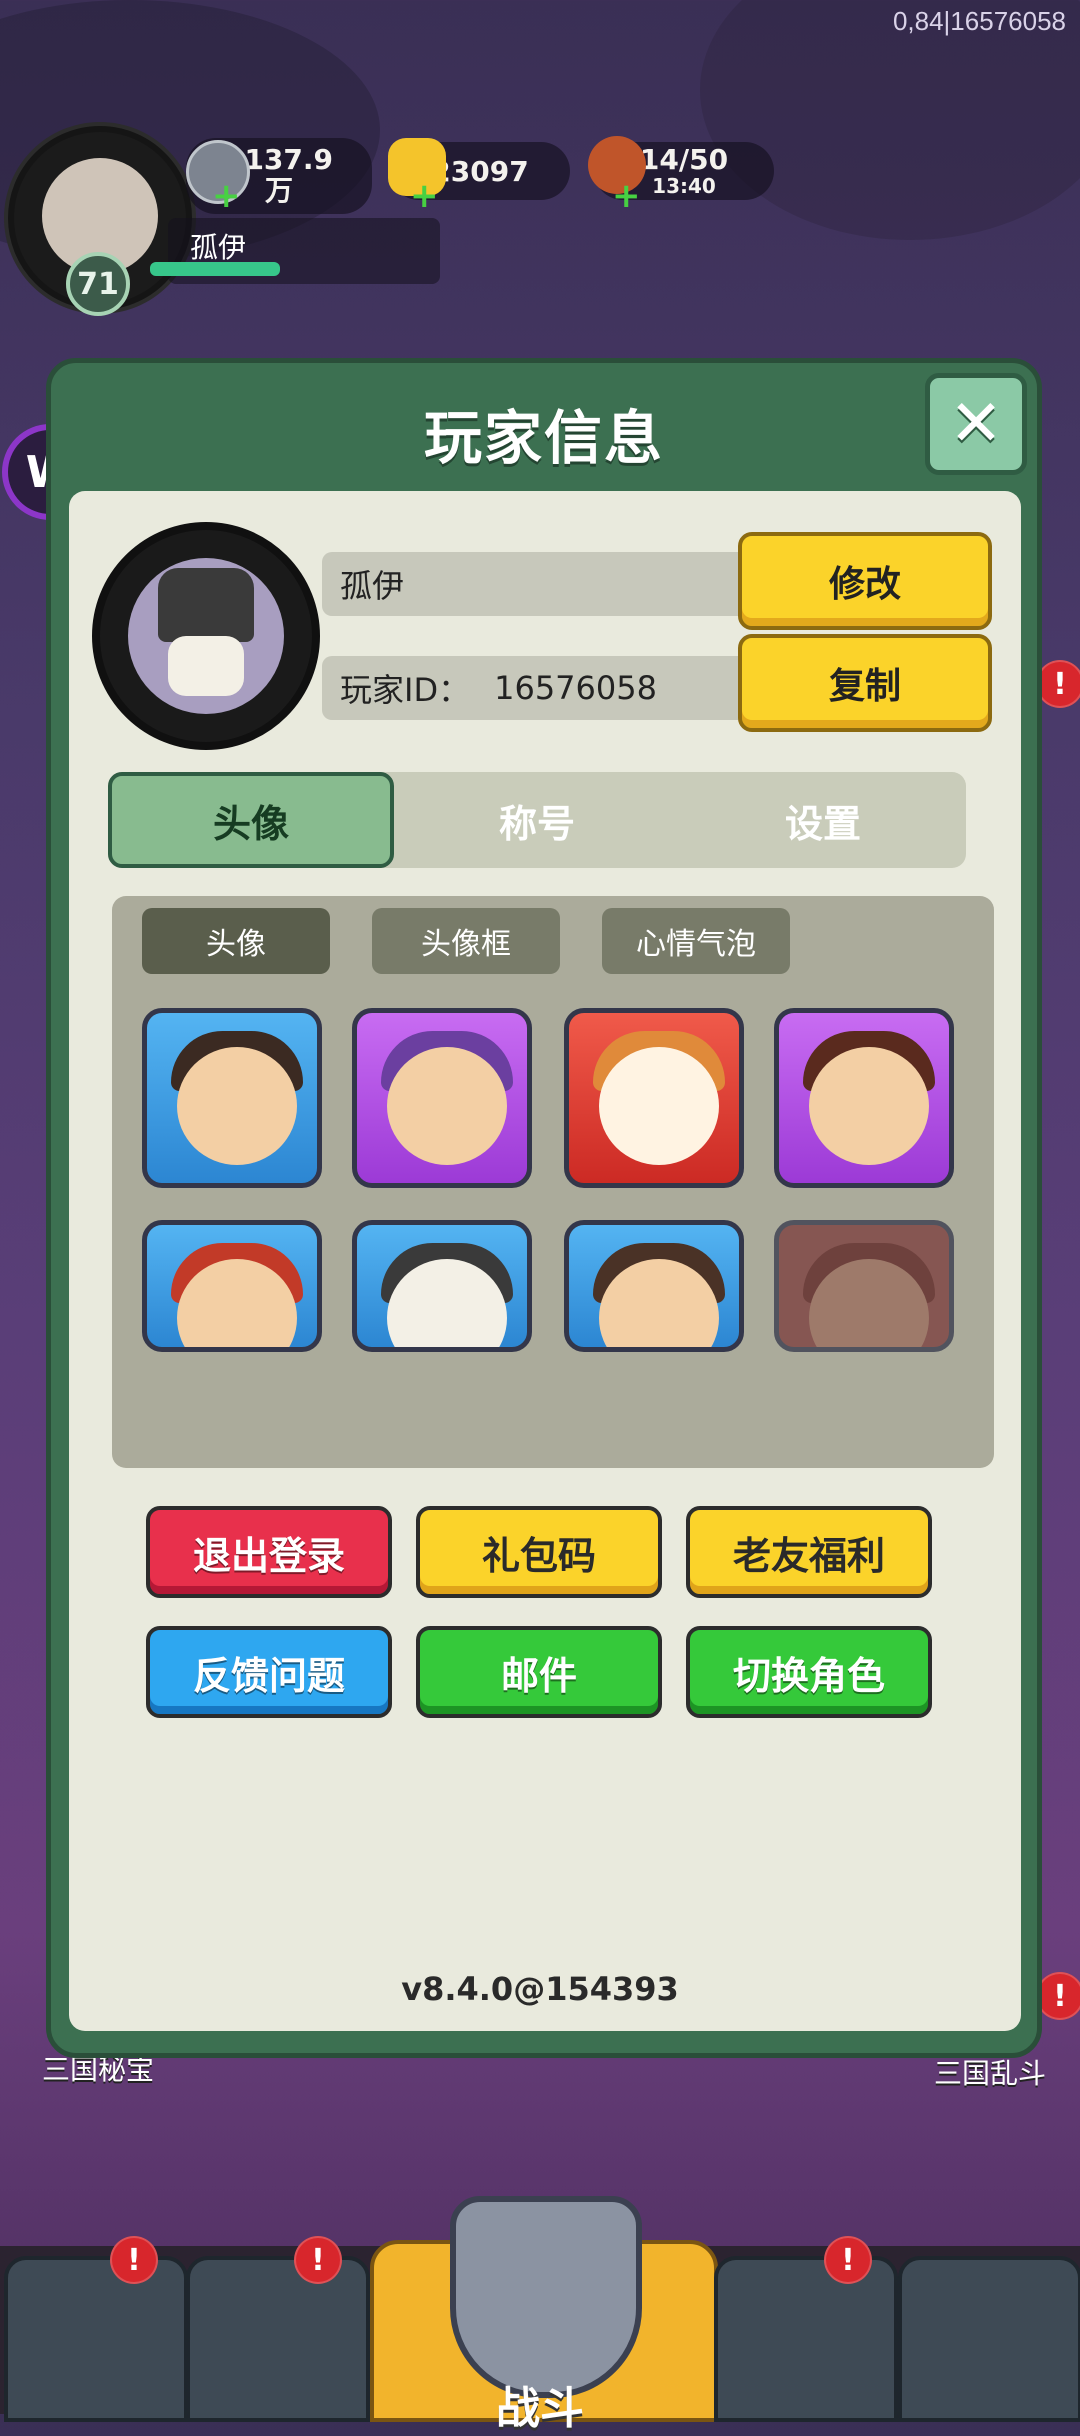 This screenshot has height=2436, width=1080. I want to click on stamina-value: 14/50, so click(684, 159).